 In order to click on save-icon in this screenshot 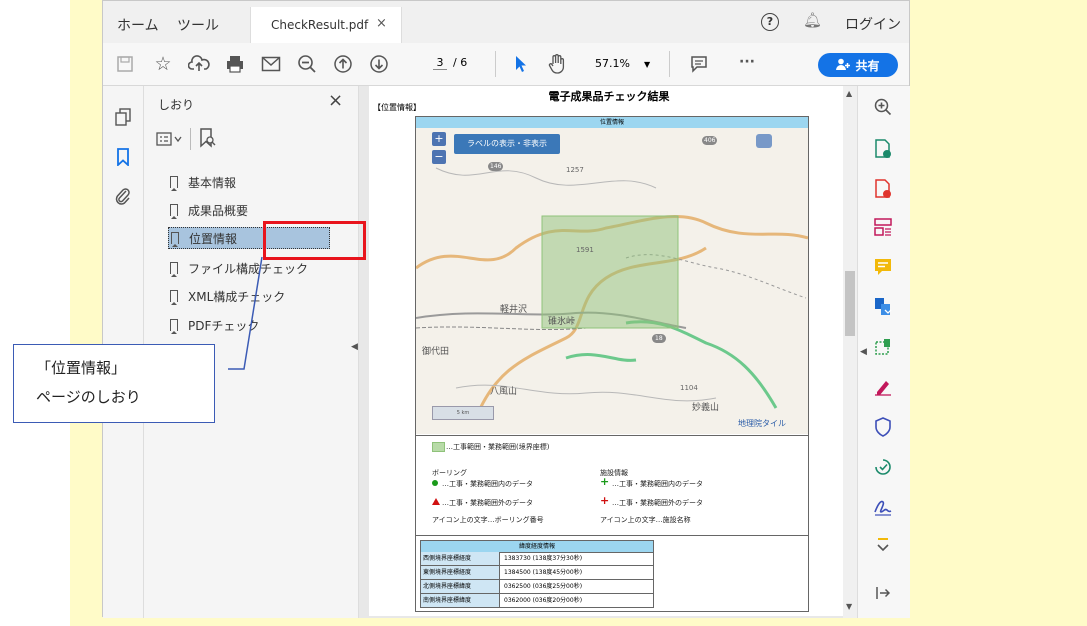, I will do `click(125, 64)`.